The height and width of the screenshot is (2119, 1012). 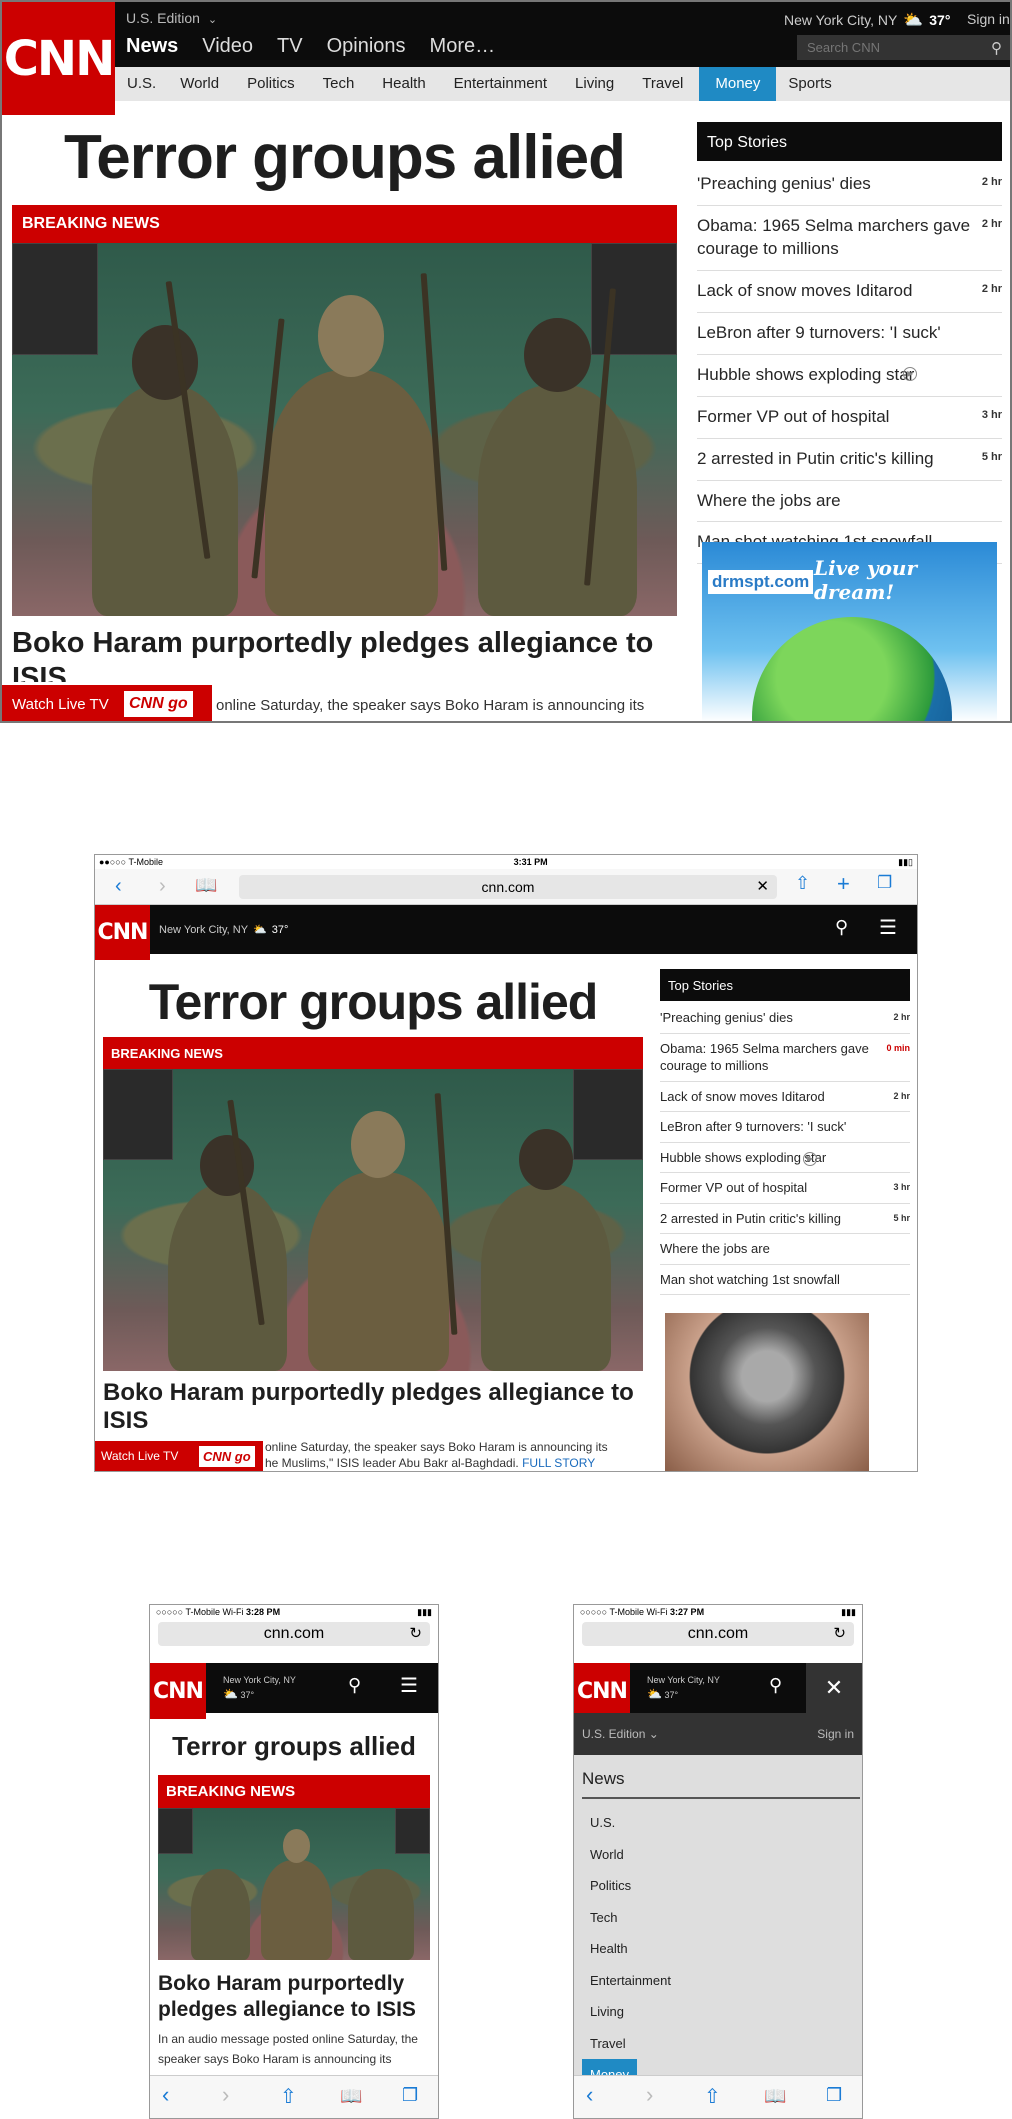 I want to click on battery-icon: ▮▮▯, so click(x=905, y=861).